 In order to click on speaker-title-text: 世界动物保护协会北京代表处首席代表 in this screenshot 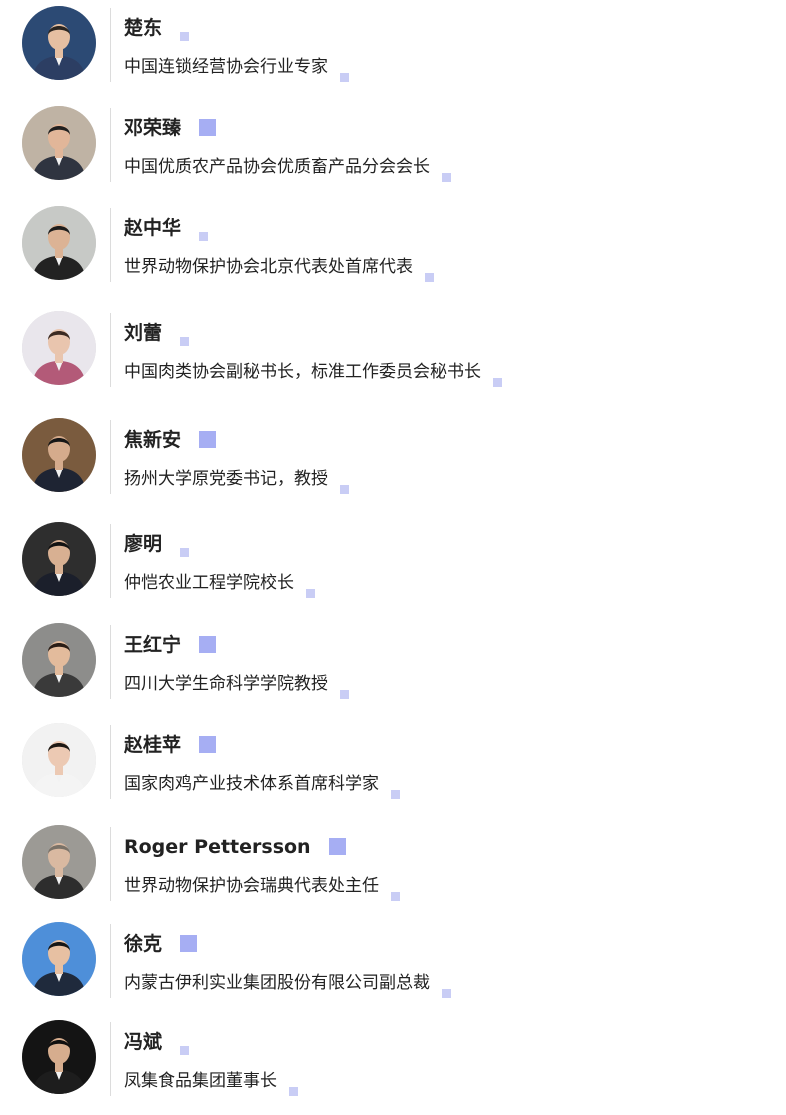, I will do `click(268, 267)`.